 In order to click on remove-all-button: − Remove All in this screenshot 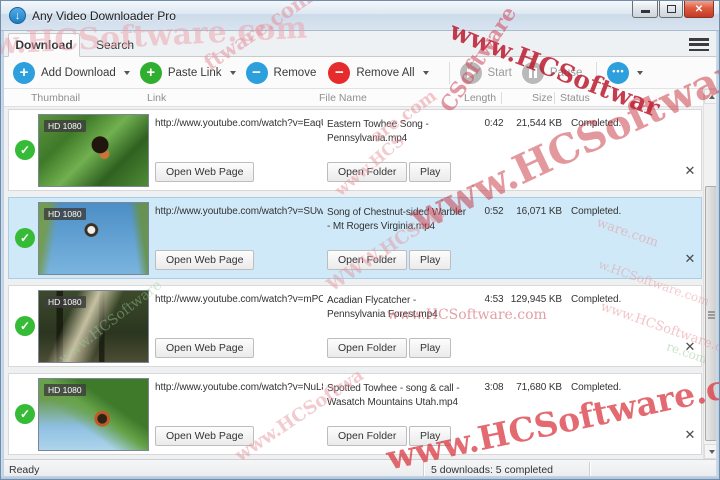, I will do `click(371, 72)`.